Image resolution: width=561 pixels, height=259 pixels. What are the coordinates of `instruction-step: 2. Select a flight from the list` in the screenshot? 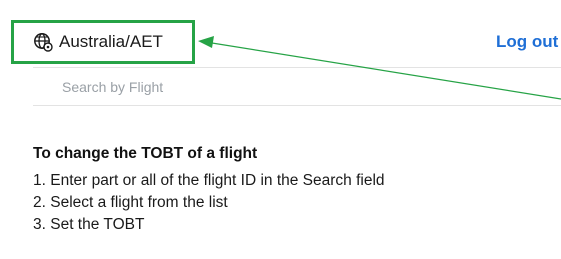 It's located at (130, 202).